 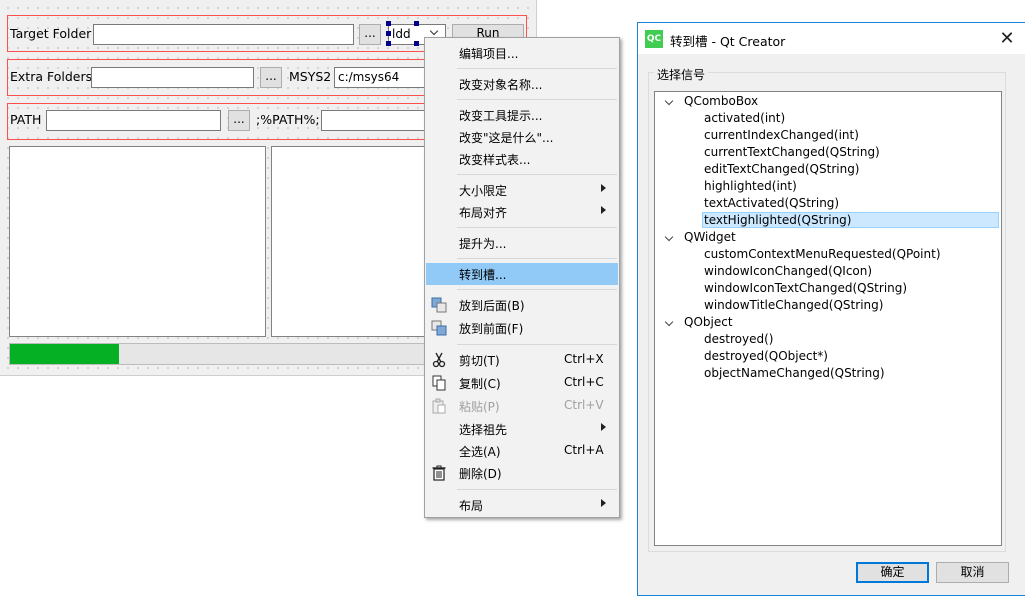 What do you see at coordinates (781, 135) in the screenshot?
I see `signal-label: currentIndexChanged(int)` at bounding box center [781, 135].